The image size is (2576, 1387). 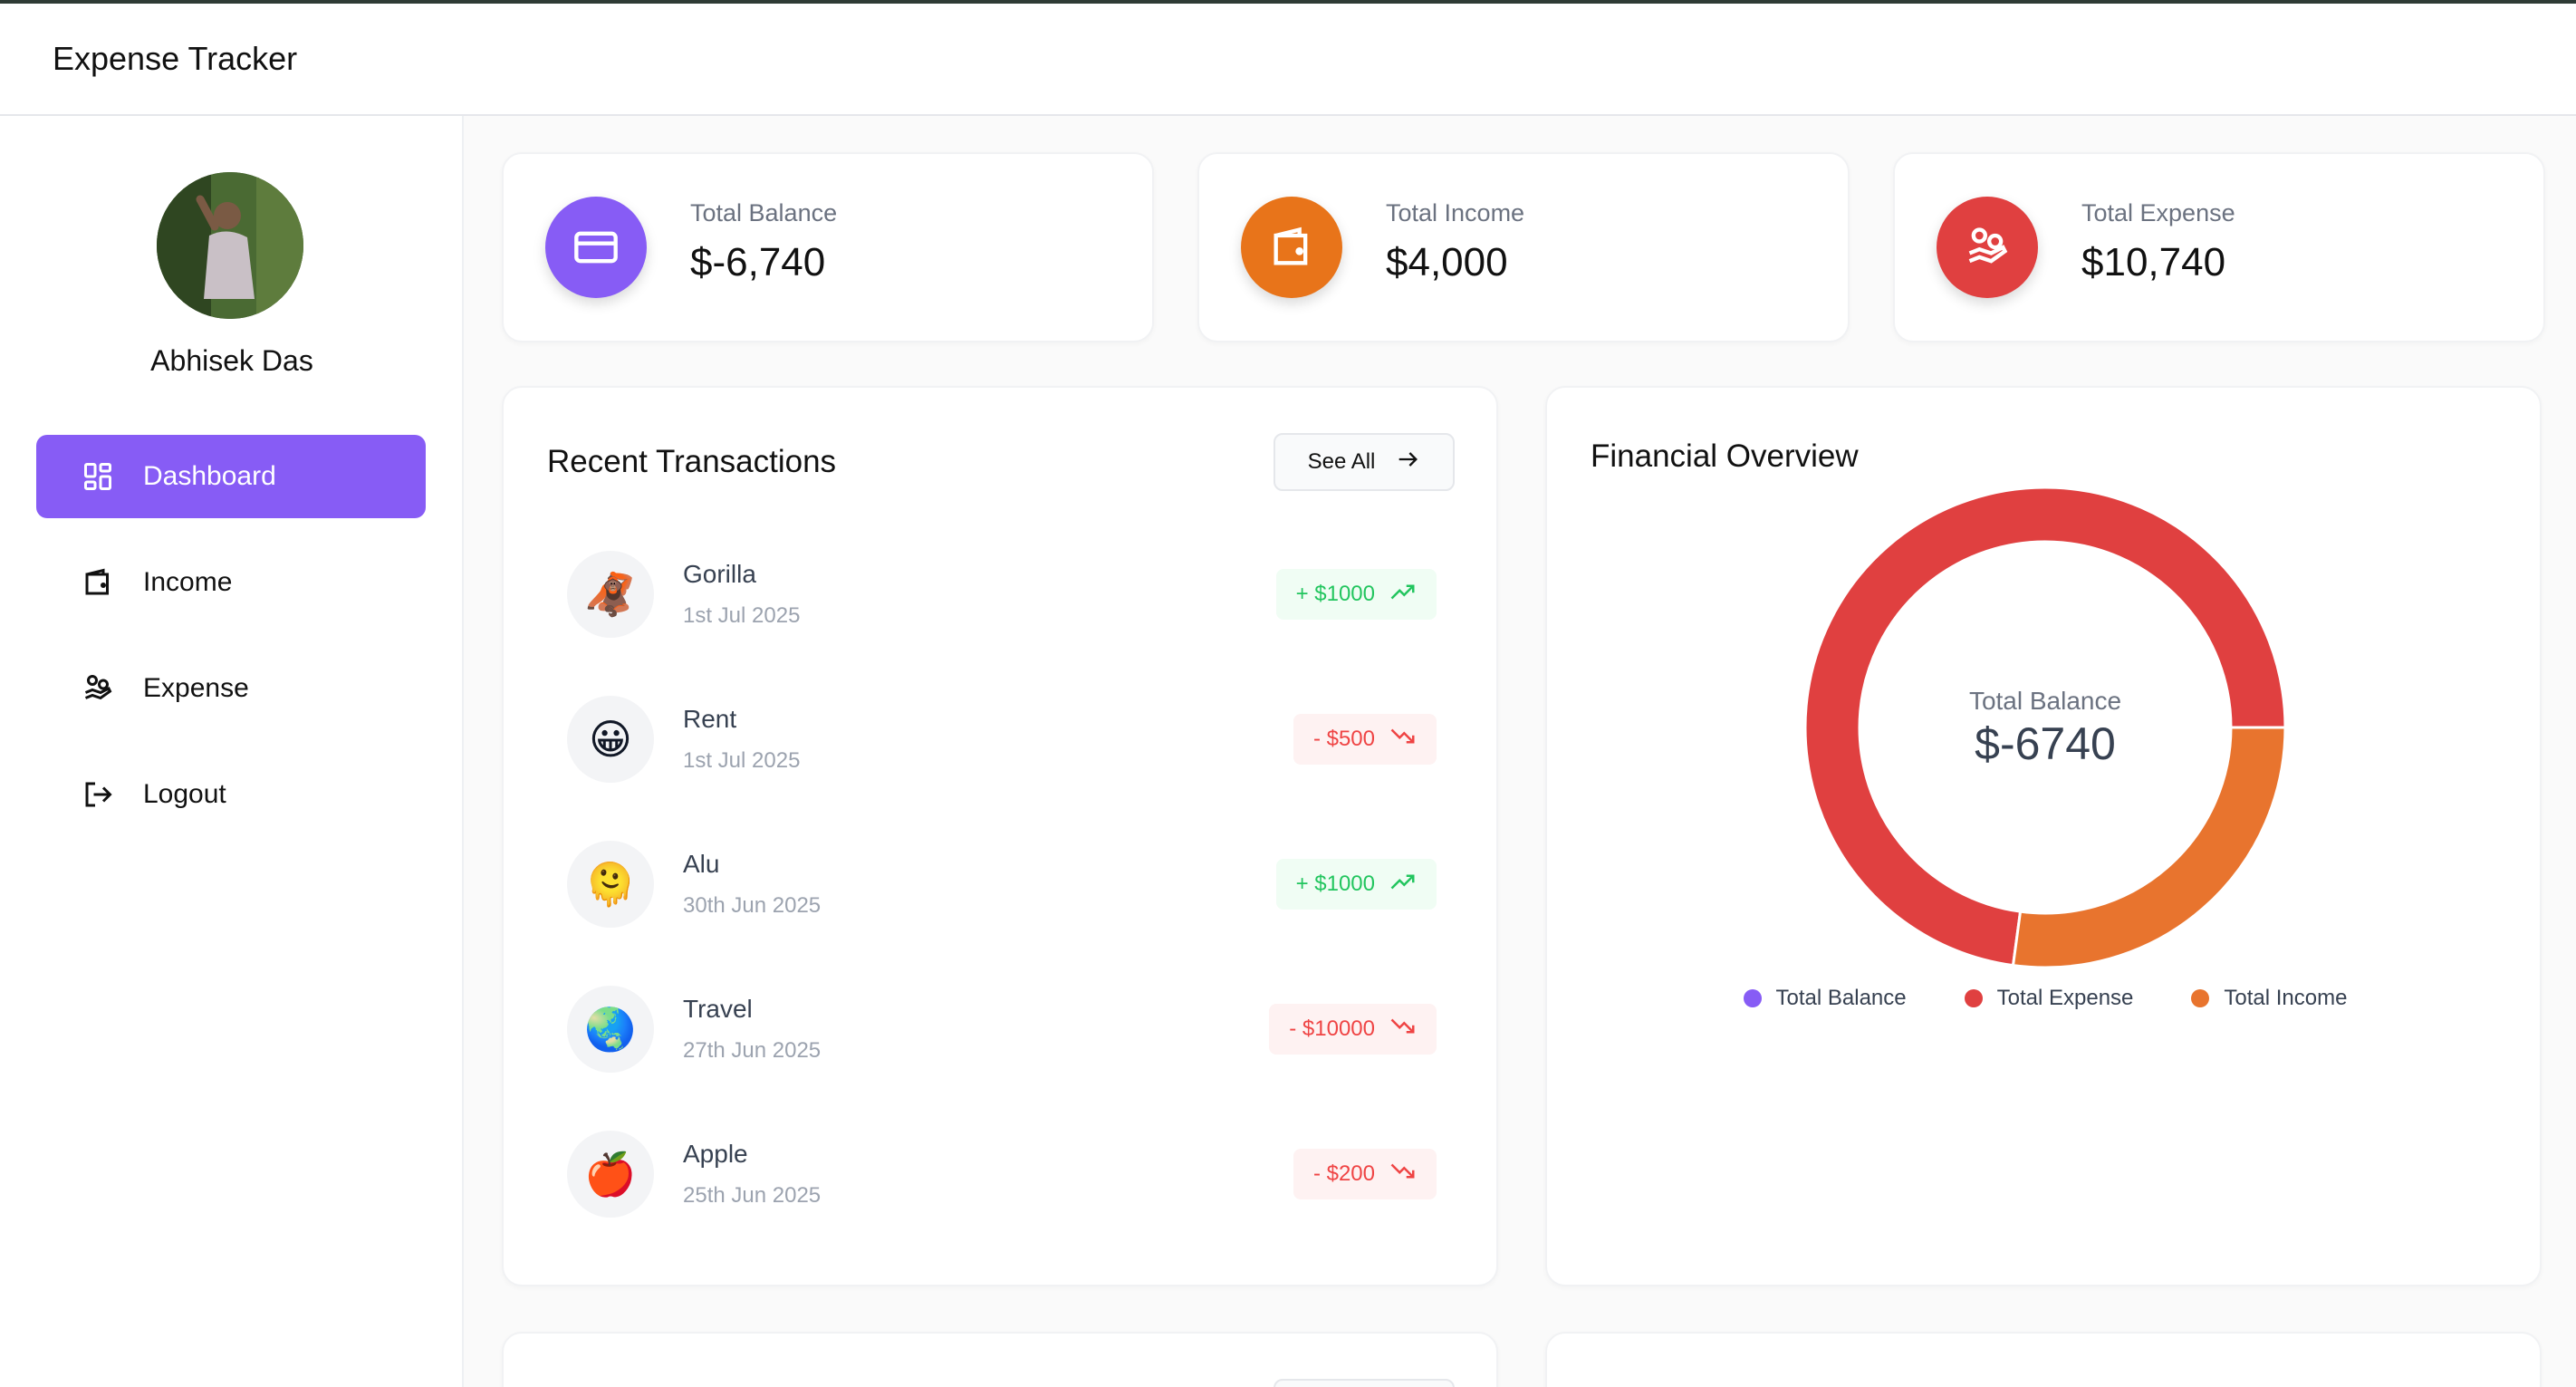 What do you see at coordinates (1364, 1383) in the screenshot?
I see `card-action-button` at bounding box center [1364, 1383].